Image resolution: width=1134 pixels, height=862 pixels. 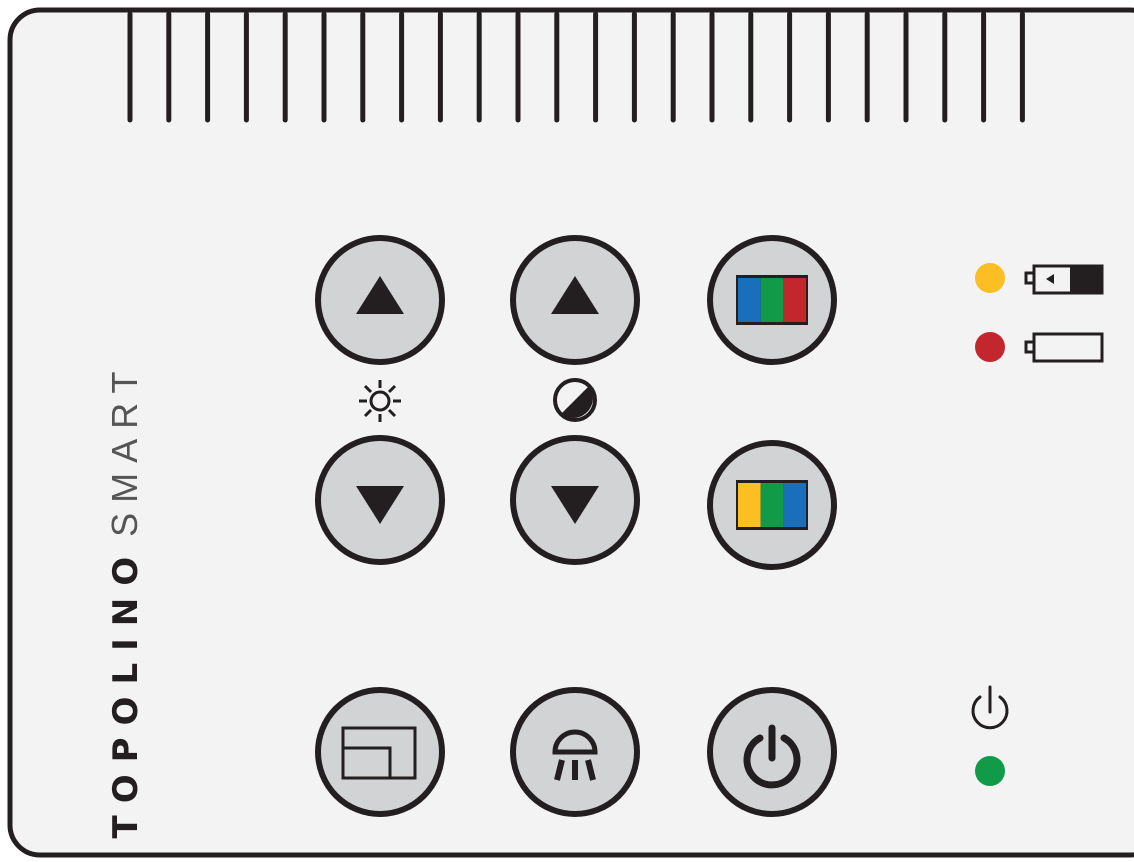 I want to click on color-mode-2-button, so click(x=772, y=505).